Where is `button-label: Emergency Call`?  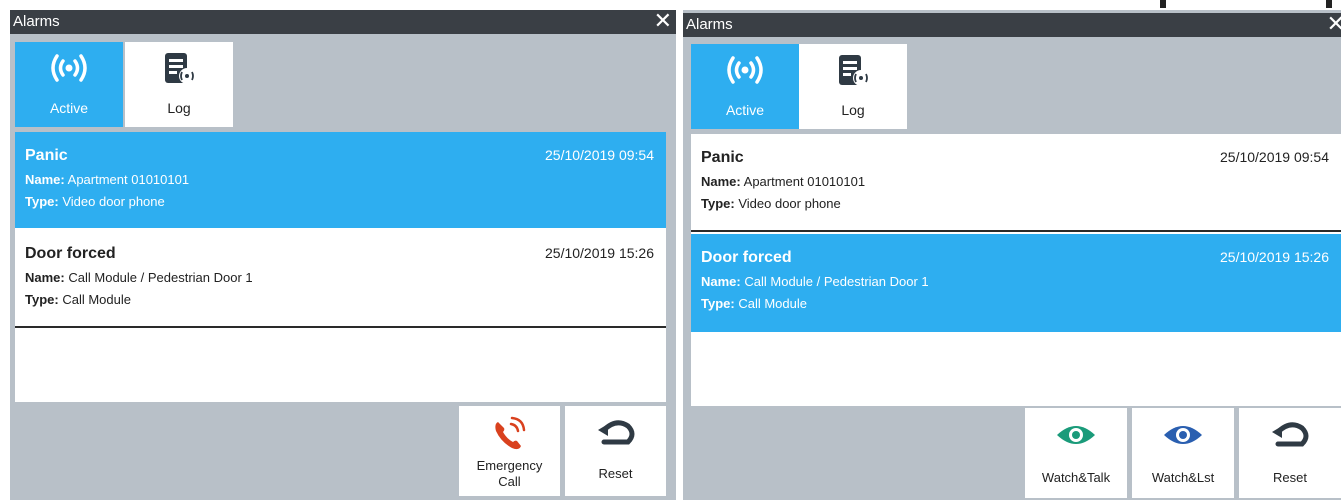
button-label: Emergency Call is located at coordinates (509, 474).